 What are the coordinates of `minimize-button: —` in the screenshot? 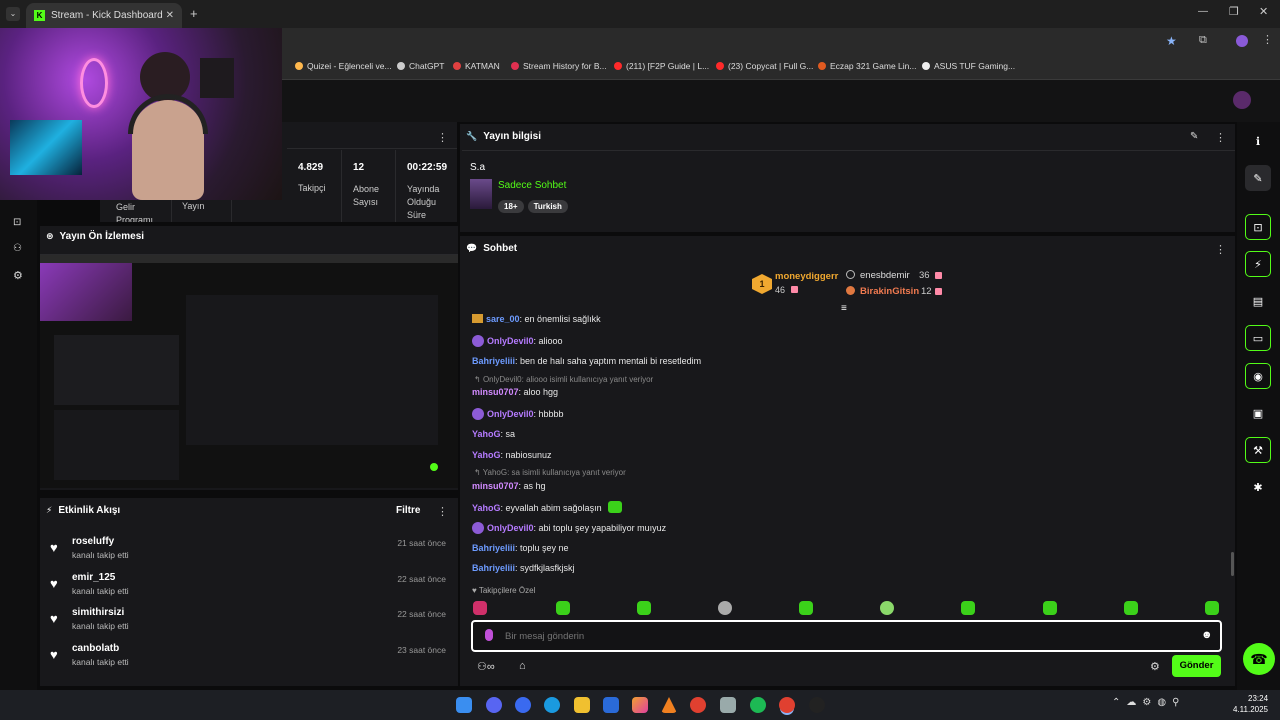 It's located at (1203, 11).